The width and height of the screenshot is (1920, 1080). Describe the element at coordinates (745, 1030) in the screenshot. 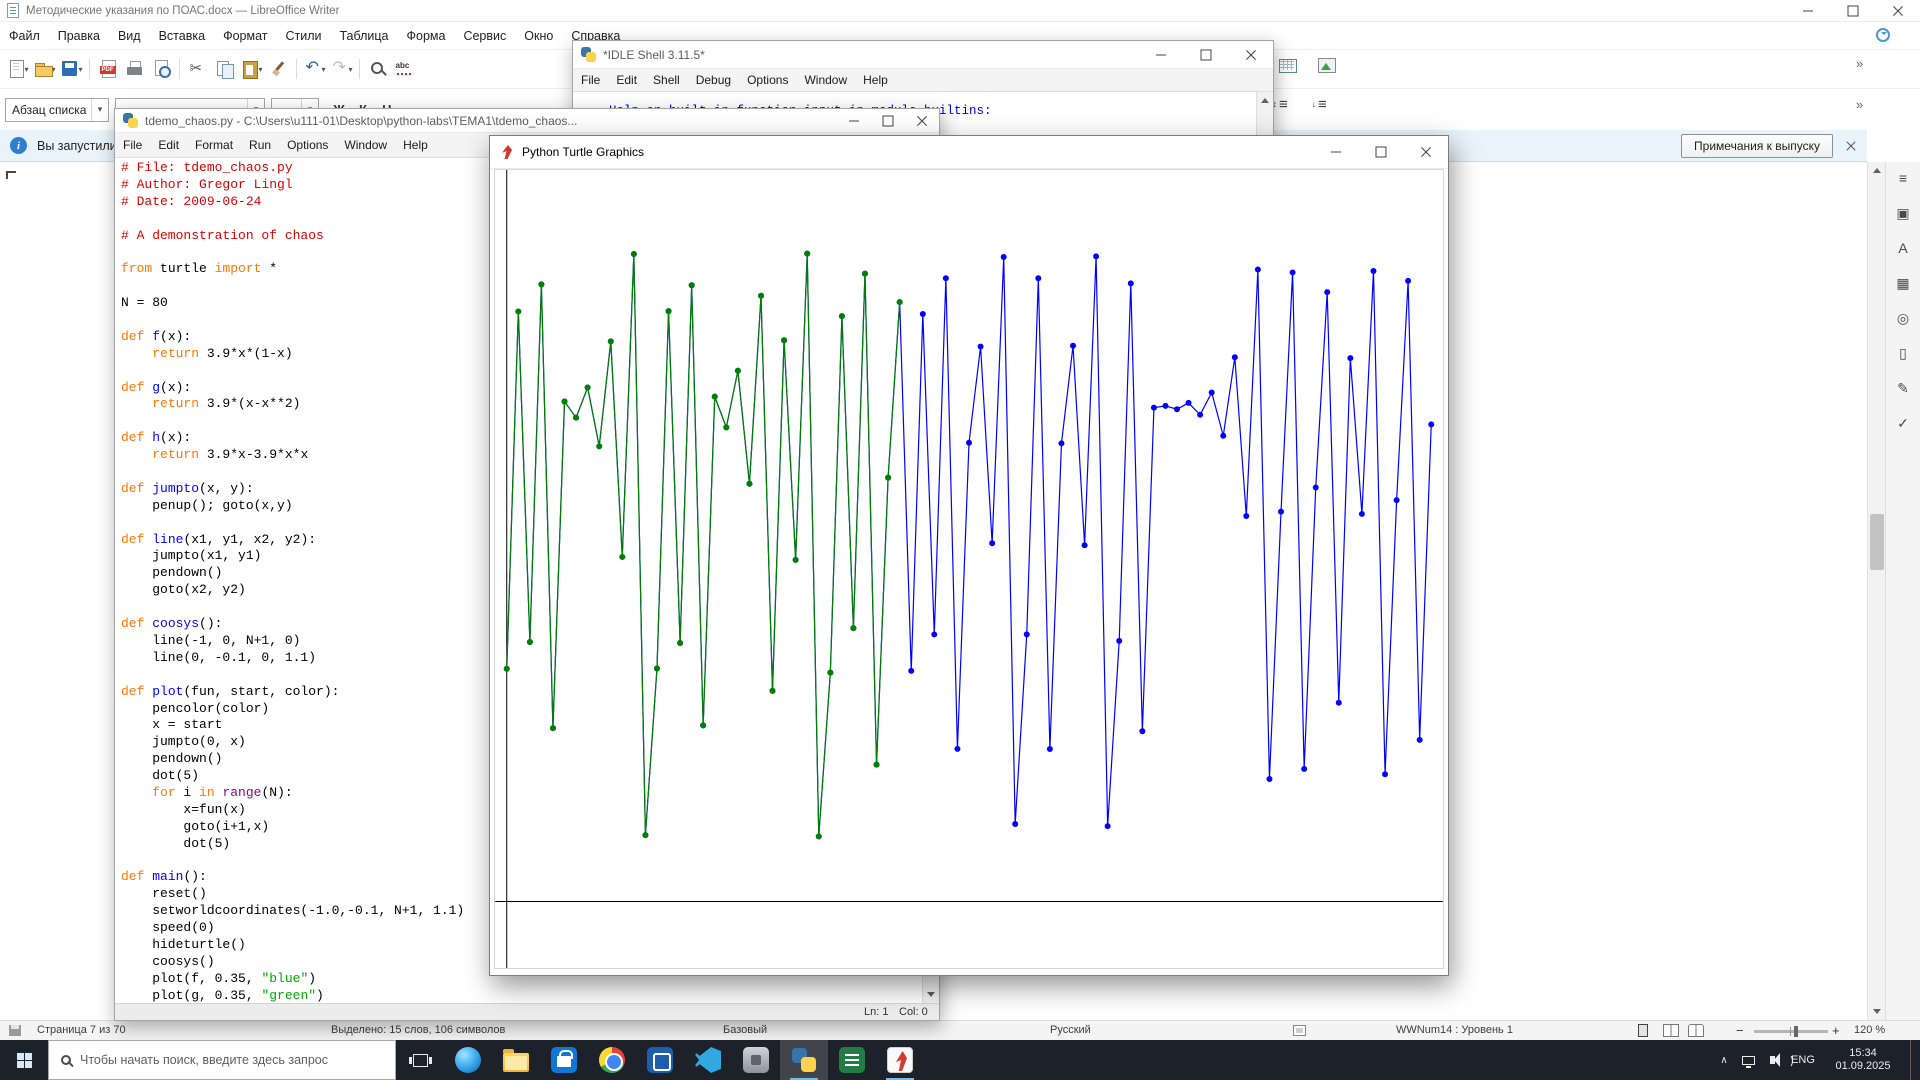

I see `page-style-status: Базовый` at that location.